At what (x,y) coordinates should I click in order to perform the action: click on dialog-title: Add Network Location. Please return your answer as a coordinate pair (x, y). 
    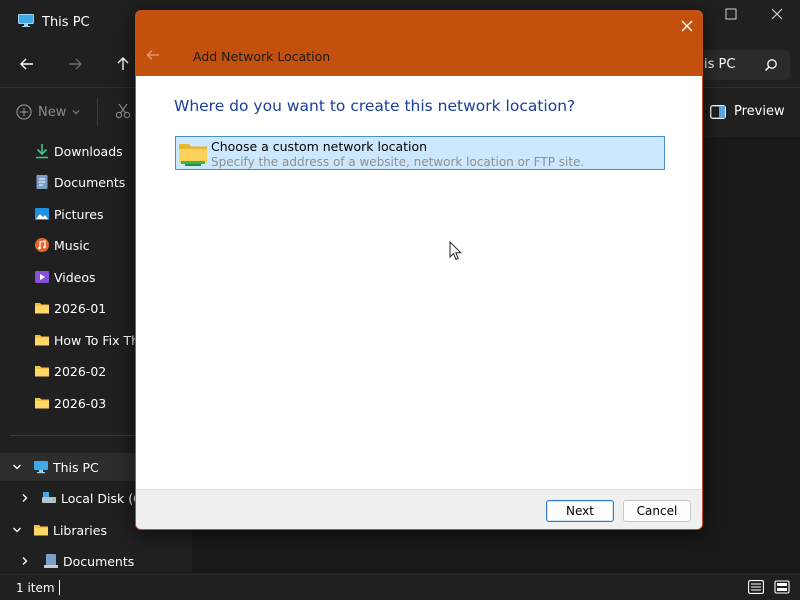
    Looking at the image, I should click on (262, 56).